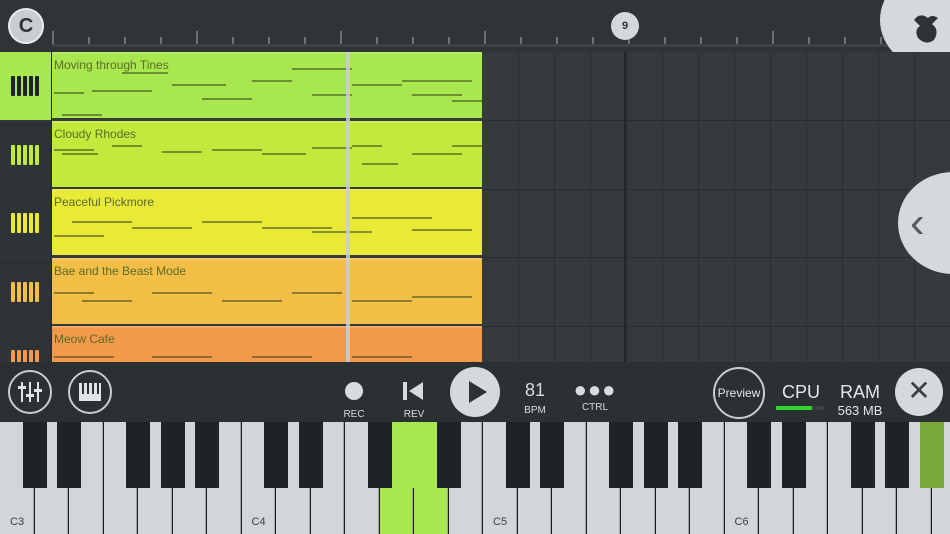 This screenshot has width=950, height=534. What do you see at coordinates (860, 400) in the screenshot?
I see `ram-meter: RAM 563 MB` at bounding box center [860, 400].